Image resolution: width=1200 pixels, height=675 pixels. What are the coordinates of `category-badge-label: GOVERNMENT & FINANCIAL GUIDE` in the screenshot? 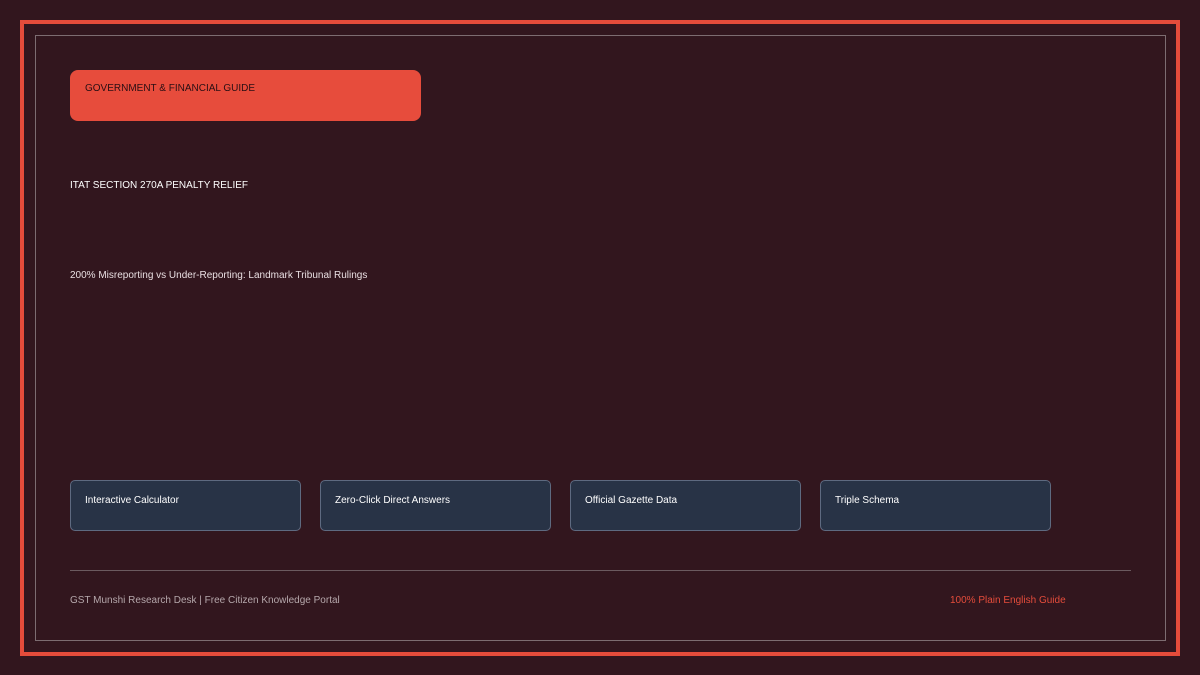 It's located at (170, 88).